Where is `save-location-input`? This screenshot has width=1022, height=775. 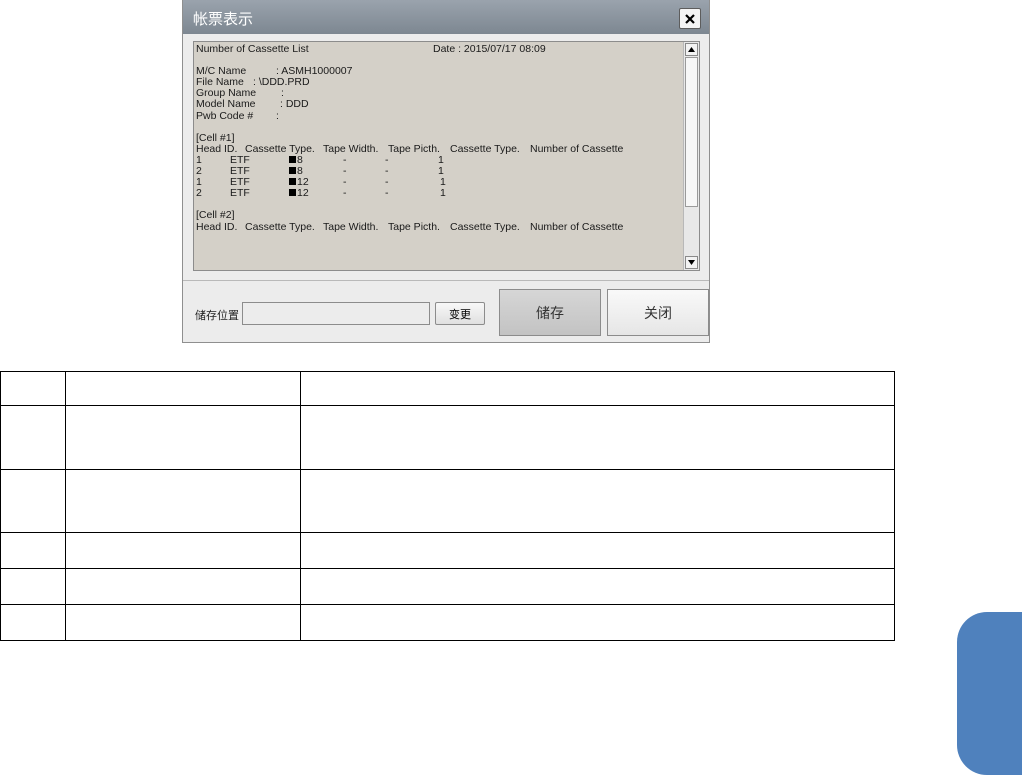 save-location-input is located at coordinates (336, 313).